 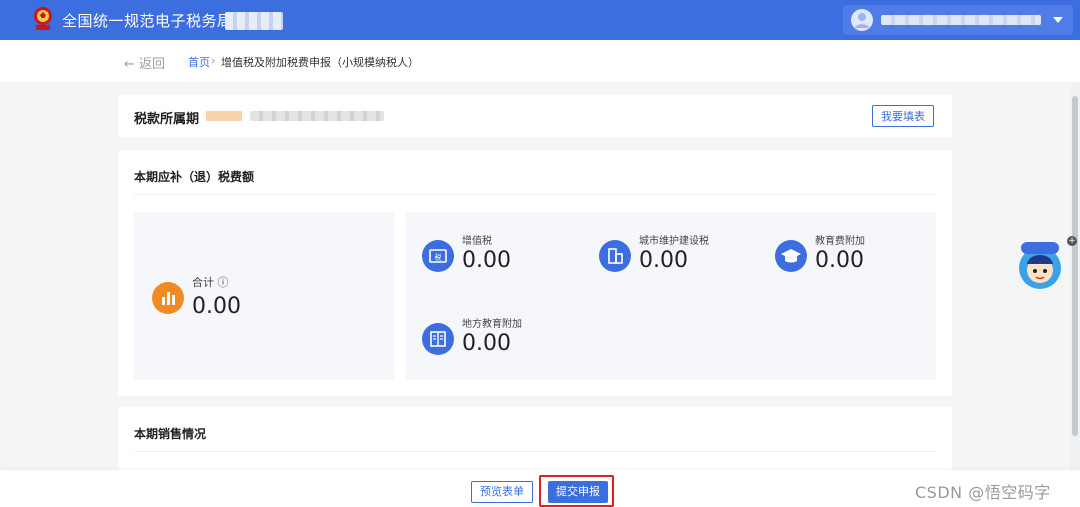 I want to click on chevron-down-icon, so click(x=1058, y=20).